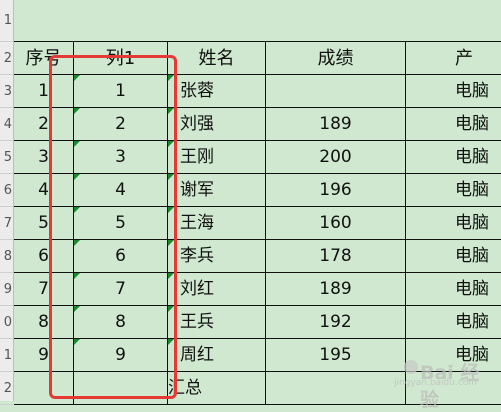 This screenshot has width=501, height=412. Describe the element at coordinates (121, 355) in the screenshot. I see `cell-col1: 9` at that location.